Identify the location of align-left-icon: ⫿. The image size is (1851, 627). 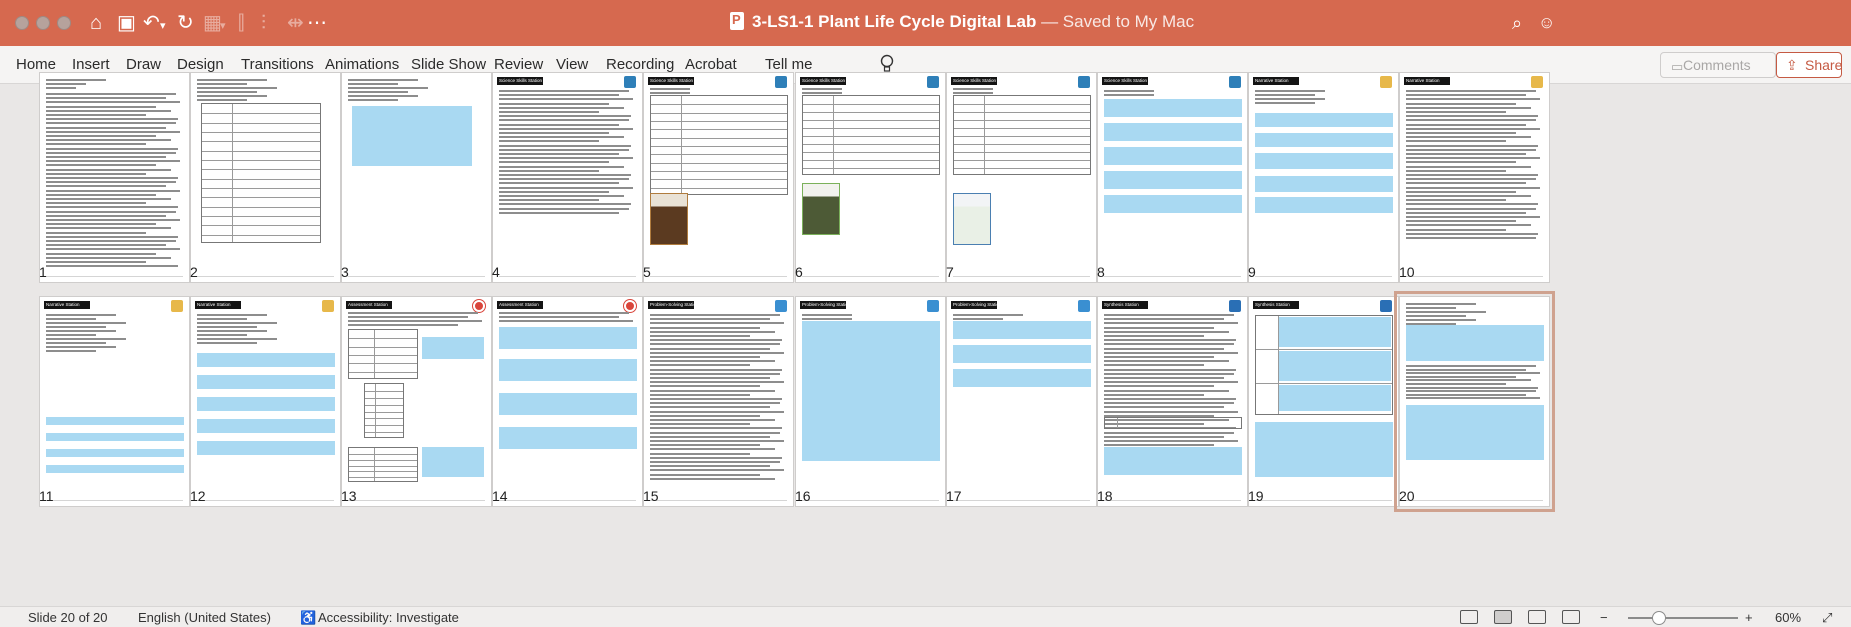
(241, 23).